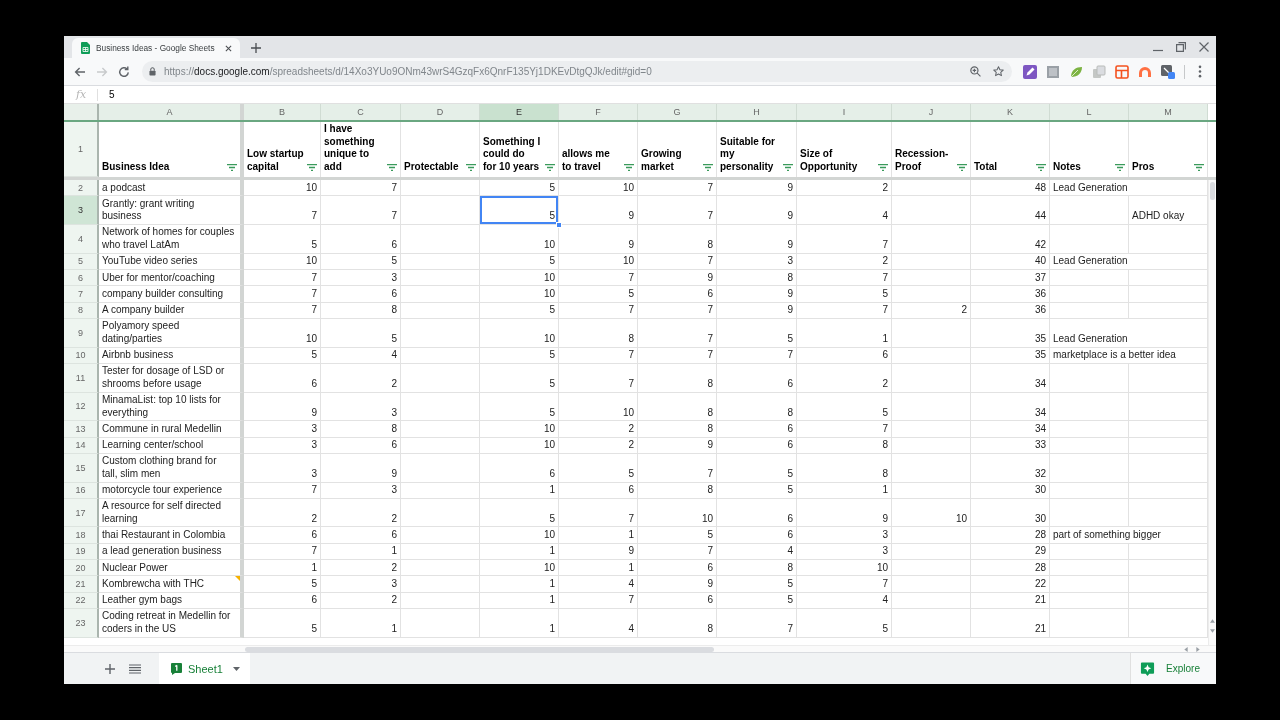 Image resolution: width=1280 pixels, height=720 pixels. I want to click on column-header: B, so click(282, 112).